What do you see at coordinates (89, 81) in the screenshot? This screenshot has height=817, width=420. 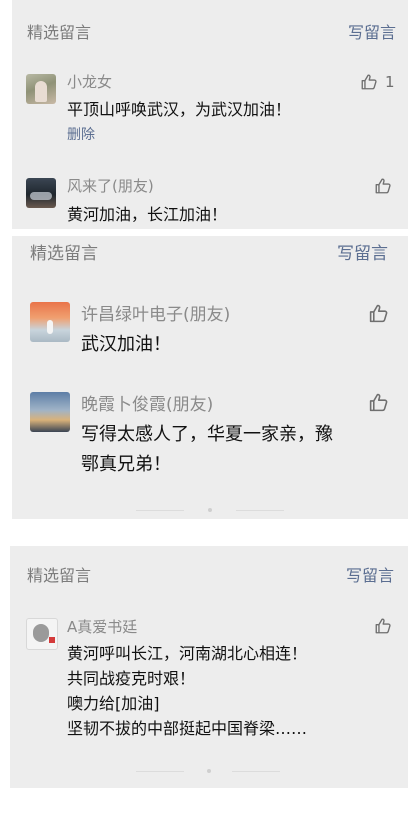 I see `commenter-name: 小龙女` at bounding box center [89, 81].